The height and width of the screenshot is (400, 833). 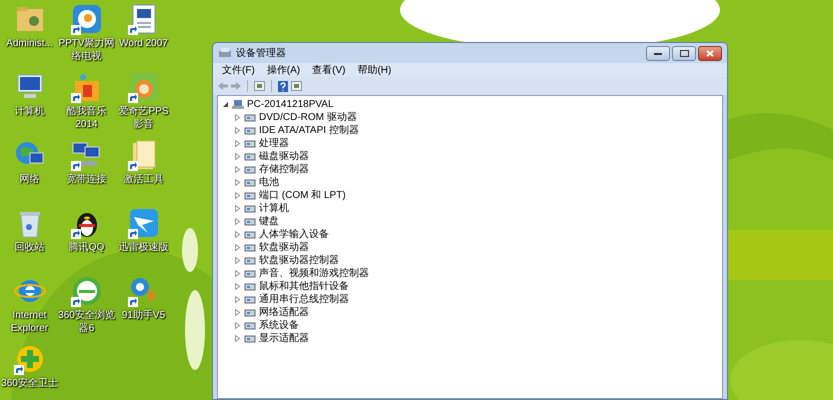 What do you see at coordinates (30, 322) in the screenshot?
I see `icon-label: Internet Explorer` at bounding box center [30, 322].